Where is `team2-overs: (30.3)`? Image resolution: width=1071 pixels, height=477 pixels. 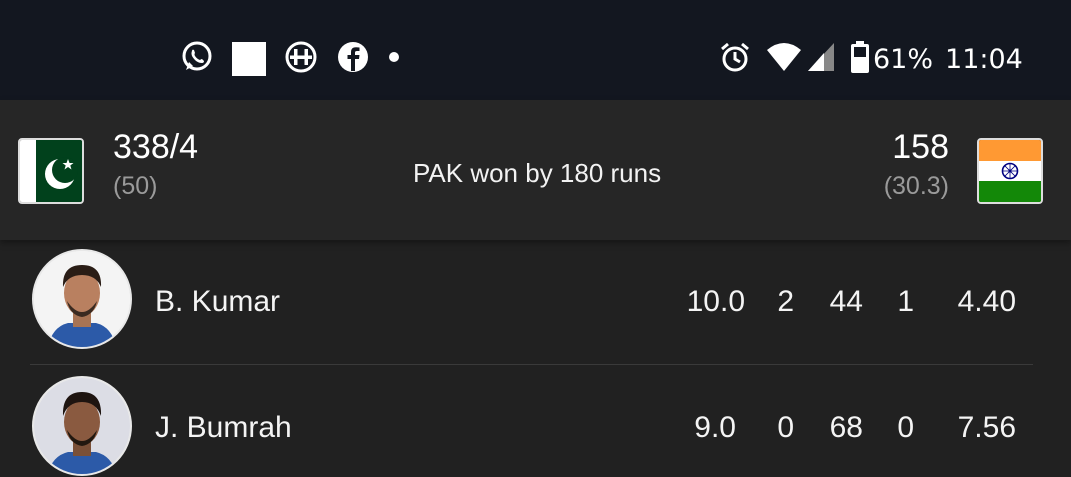
team2-overs: (30.3) is located at coordinates (916, 186).